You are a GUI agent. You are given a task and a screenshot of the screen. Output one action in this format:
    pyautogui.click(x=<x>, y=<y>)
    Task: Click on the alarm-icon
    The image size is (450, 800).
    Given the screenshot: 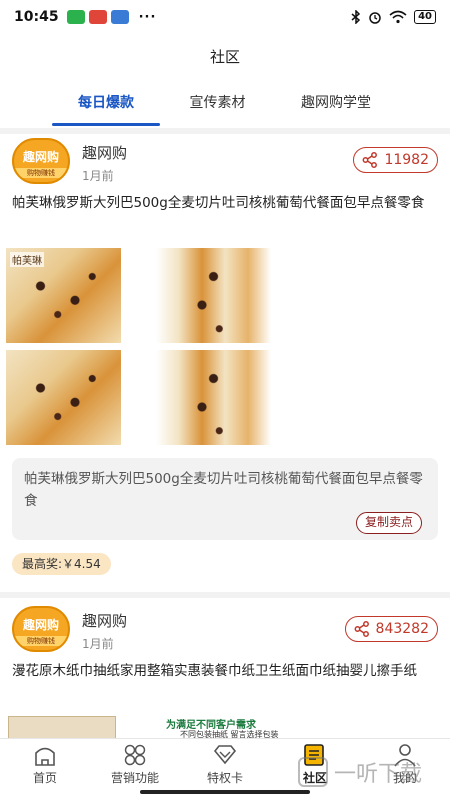 What is the action you would take?
    pyautogui.click(x=375, y=18)
    